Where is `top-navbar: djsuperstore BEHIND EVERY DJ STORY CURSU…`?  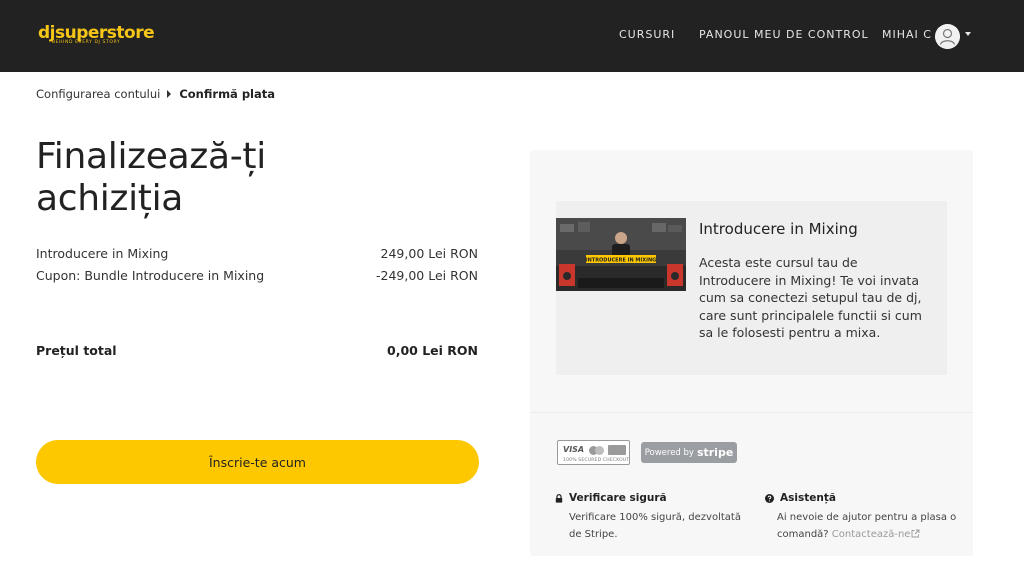
top-navbar: djsuperstore BEHIND EVERY DJ STORY CURSU… is located at coordinates (512, 36).